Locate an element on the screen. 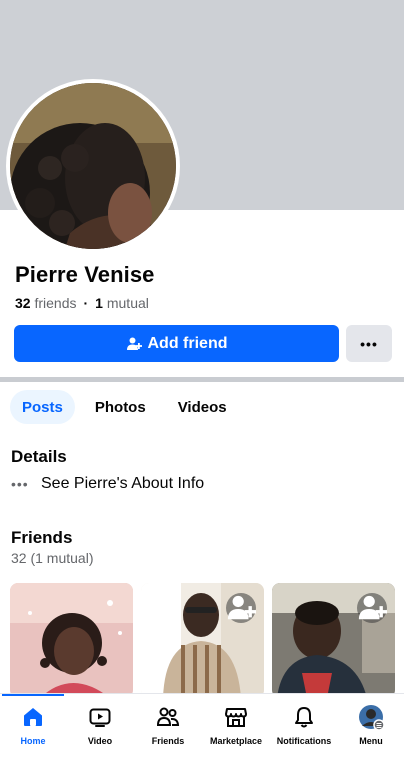  friend-counts: 32 friends · 1 mutual is located at coordinates (82, 303).